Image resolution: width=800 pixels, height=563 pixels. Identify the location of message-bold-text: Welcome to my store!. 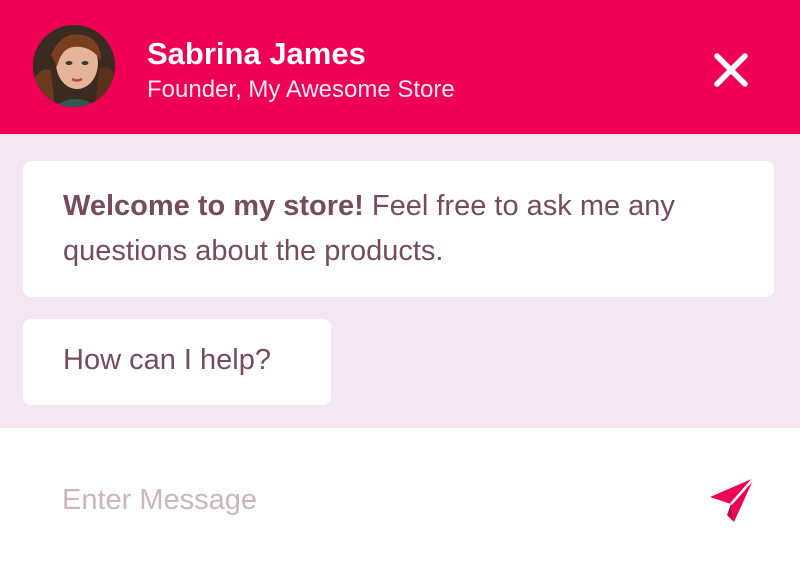
(213, 206).